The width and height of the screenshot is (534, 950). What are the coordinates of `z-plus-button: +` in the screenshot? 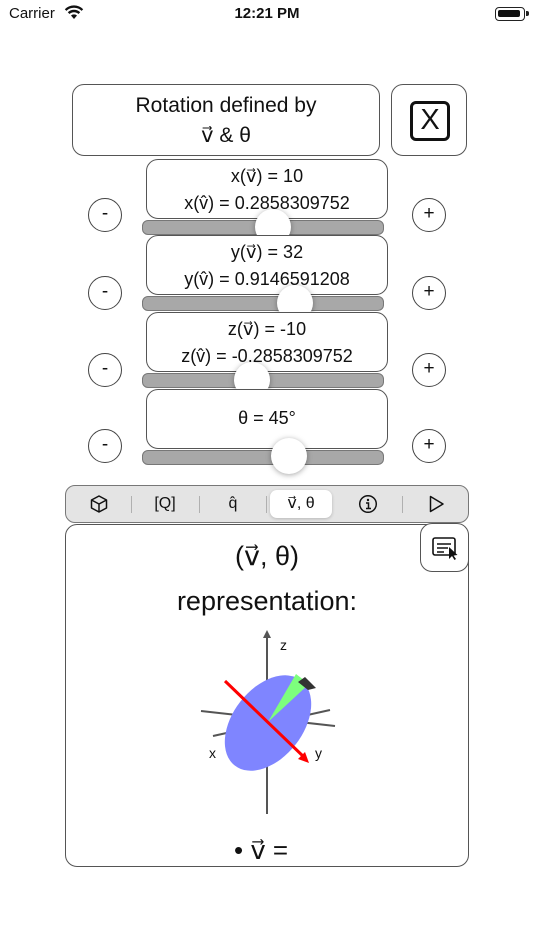 It's located at (429, 370).